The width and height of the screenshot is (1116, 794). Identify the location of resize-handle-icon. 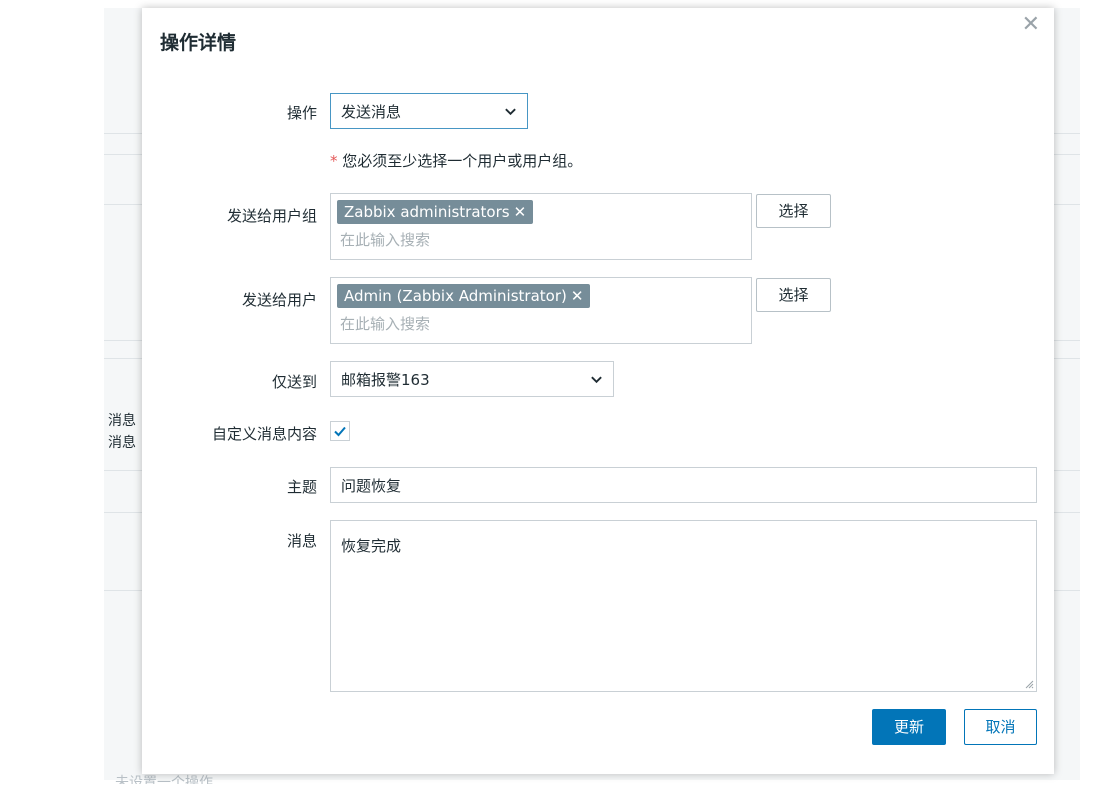
(1029, 684).